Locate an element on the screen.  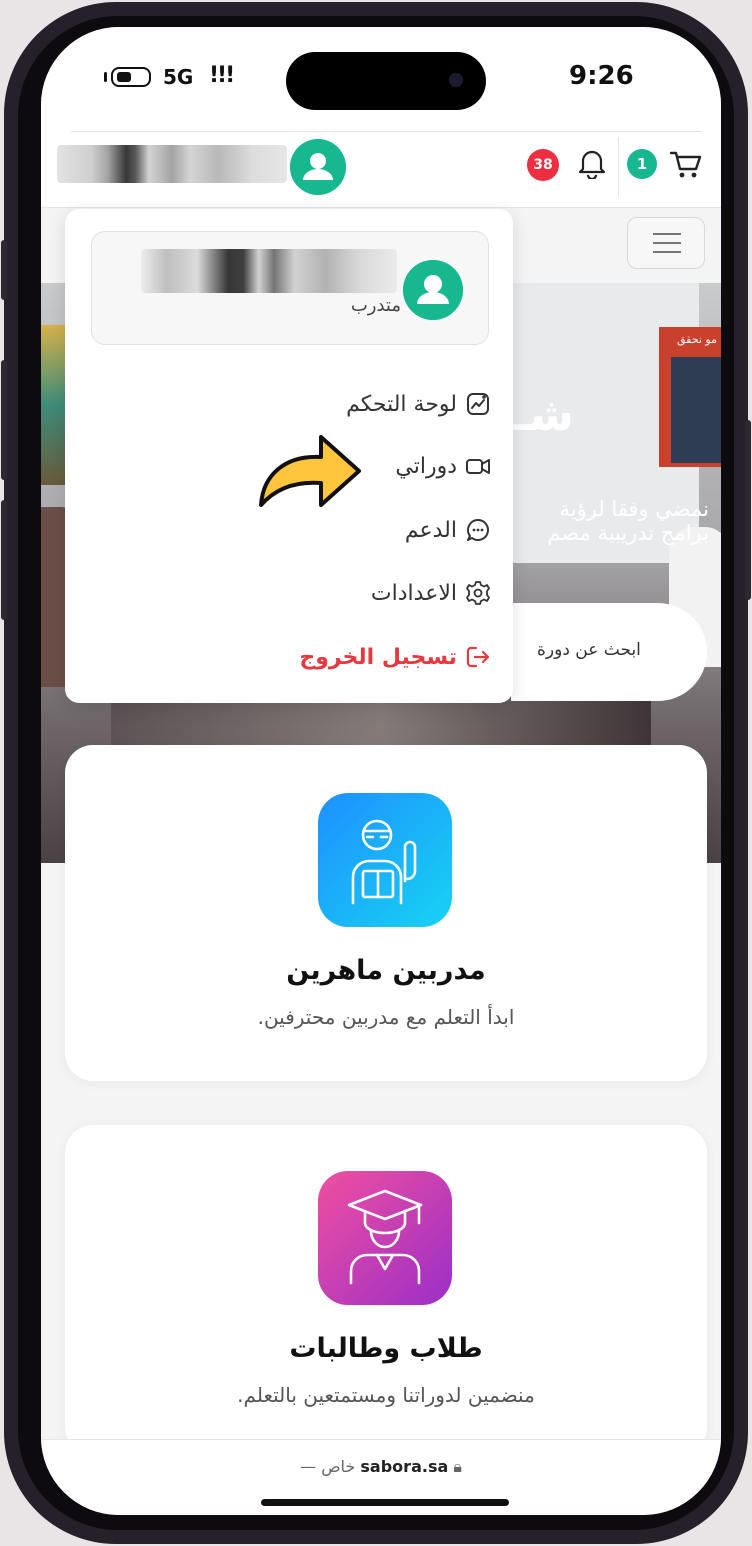
menu-item-dashboard: لوحة التحكم is located at coordinates (418, 404).